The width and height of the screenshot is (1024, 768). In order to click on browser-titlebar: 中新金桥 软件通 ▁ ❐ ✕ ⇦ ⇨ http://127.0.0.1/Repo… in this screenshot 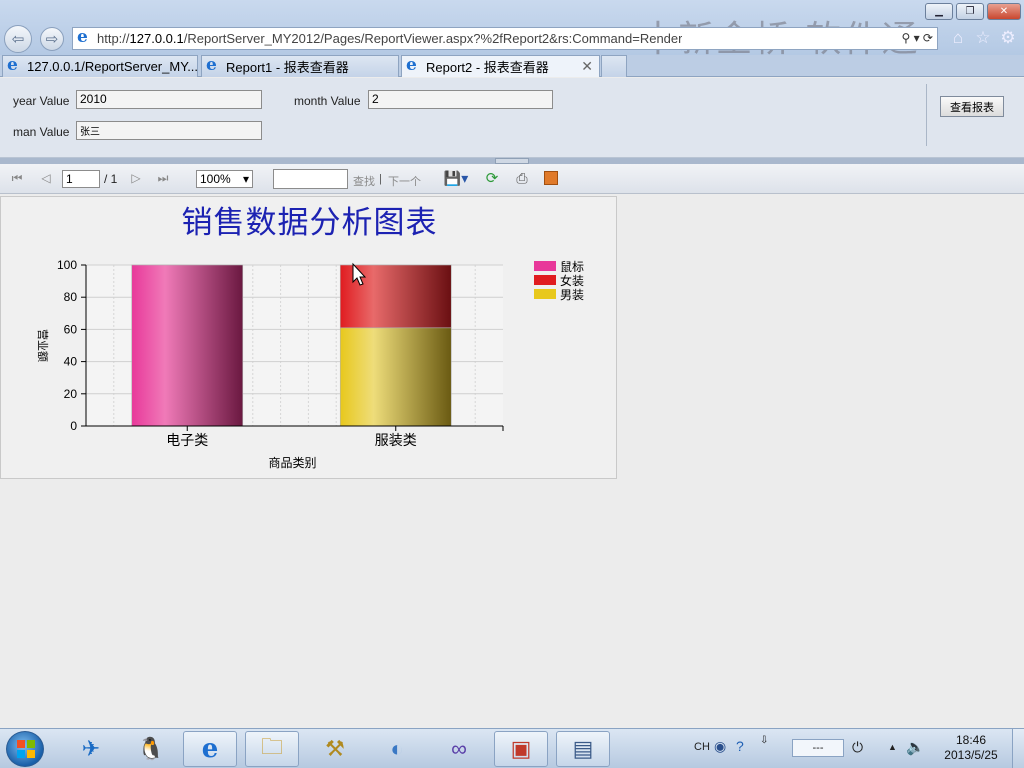, I will do `click(512, 30)`.